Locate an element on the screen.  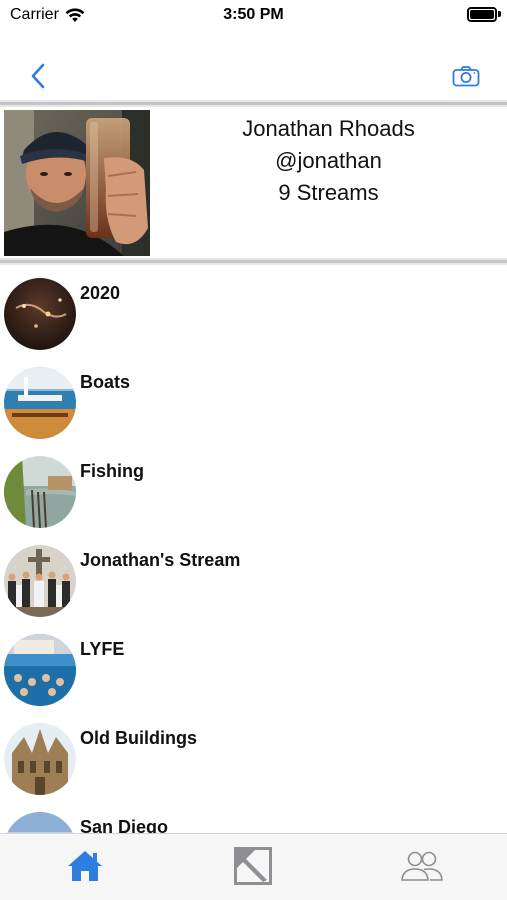
stream-name: Fishing is located at coordinates (112, 471).